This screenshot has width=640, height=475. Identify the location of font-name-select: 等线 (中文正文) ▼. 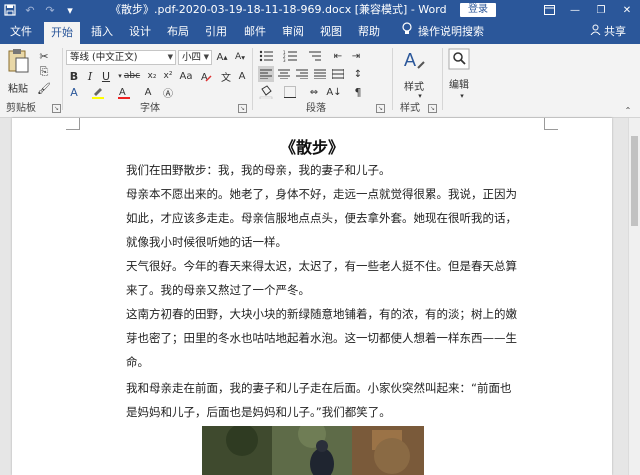
(121, 57).